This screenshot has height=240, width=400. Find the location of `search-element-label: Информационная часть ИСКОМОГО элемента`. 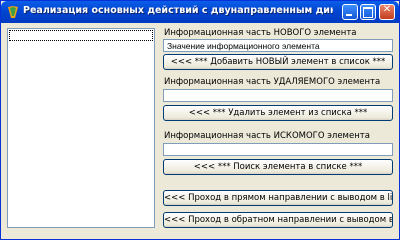

search-element-label: Информационная часть ИСКОМОГО элемента is located at coordinates (267, 136).